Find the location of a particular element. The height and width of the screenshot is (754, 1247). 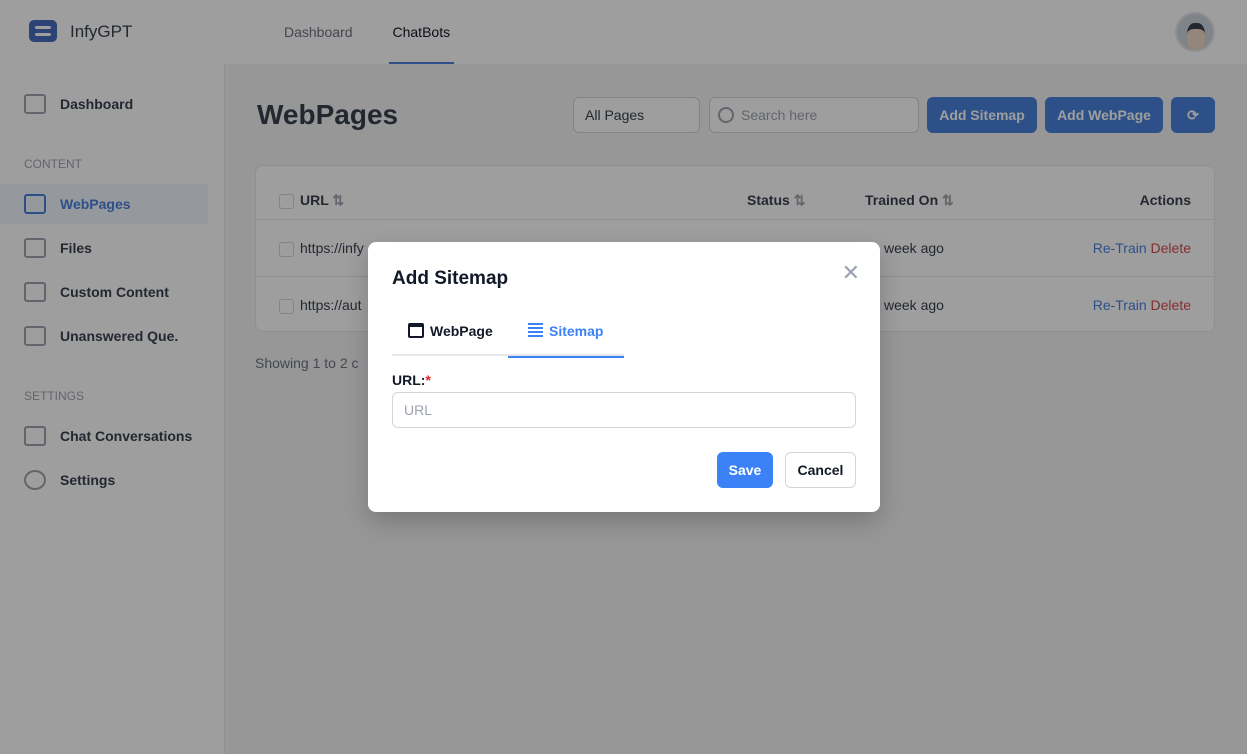

tab-webpage: WebPage is located at coordinates (450, 339).